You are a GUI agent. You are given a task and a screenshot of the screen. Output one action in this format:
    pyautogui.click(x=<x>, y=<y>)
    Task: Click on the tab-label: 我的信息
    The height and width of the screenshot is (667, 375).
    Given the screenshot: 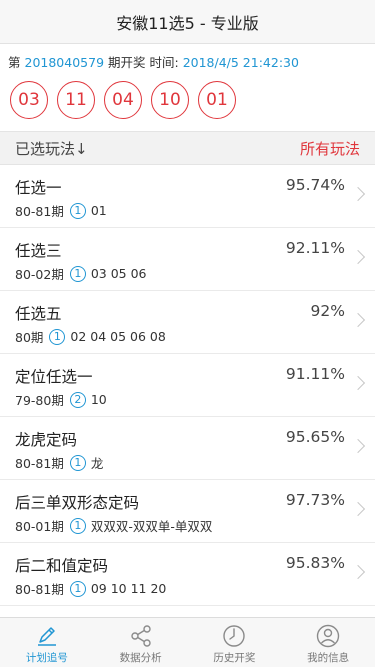 What is the action you would take?
    pyautogui.click(x=328, y=658)
    